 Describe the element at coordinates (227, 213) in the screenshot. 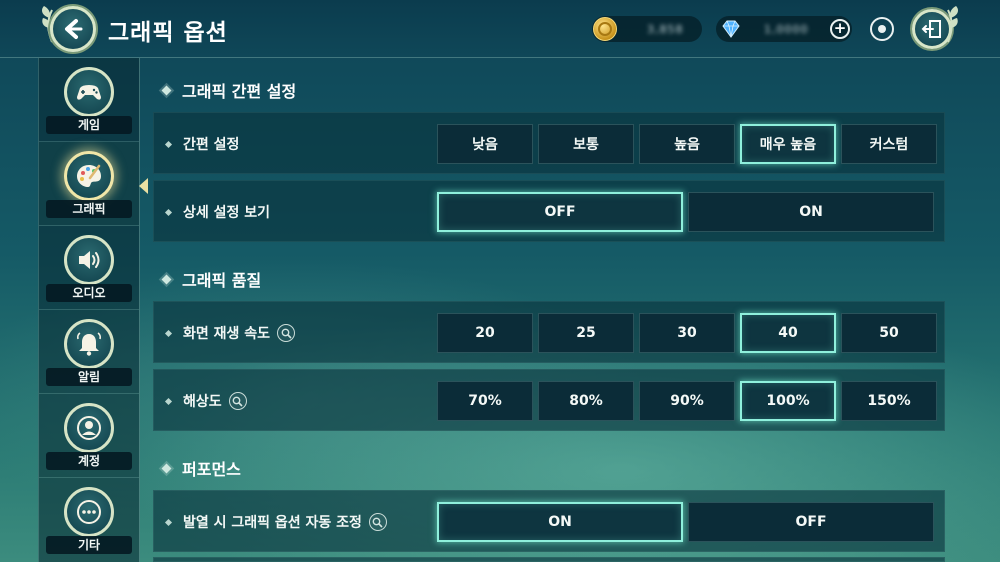

I see `detail-label: 상세 설정 보기` at that location.